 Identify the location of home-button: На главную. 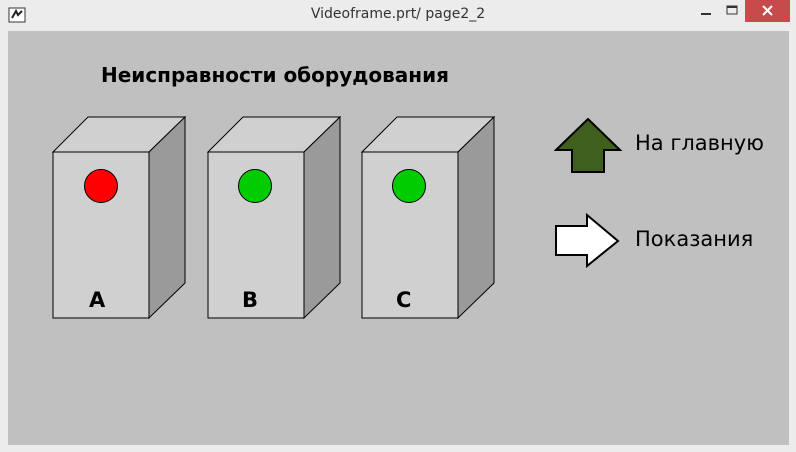
(669, 146).